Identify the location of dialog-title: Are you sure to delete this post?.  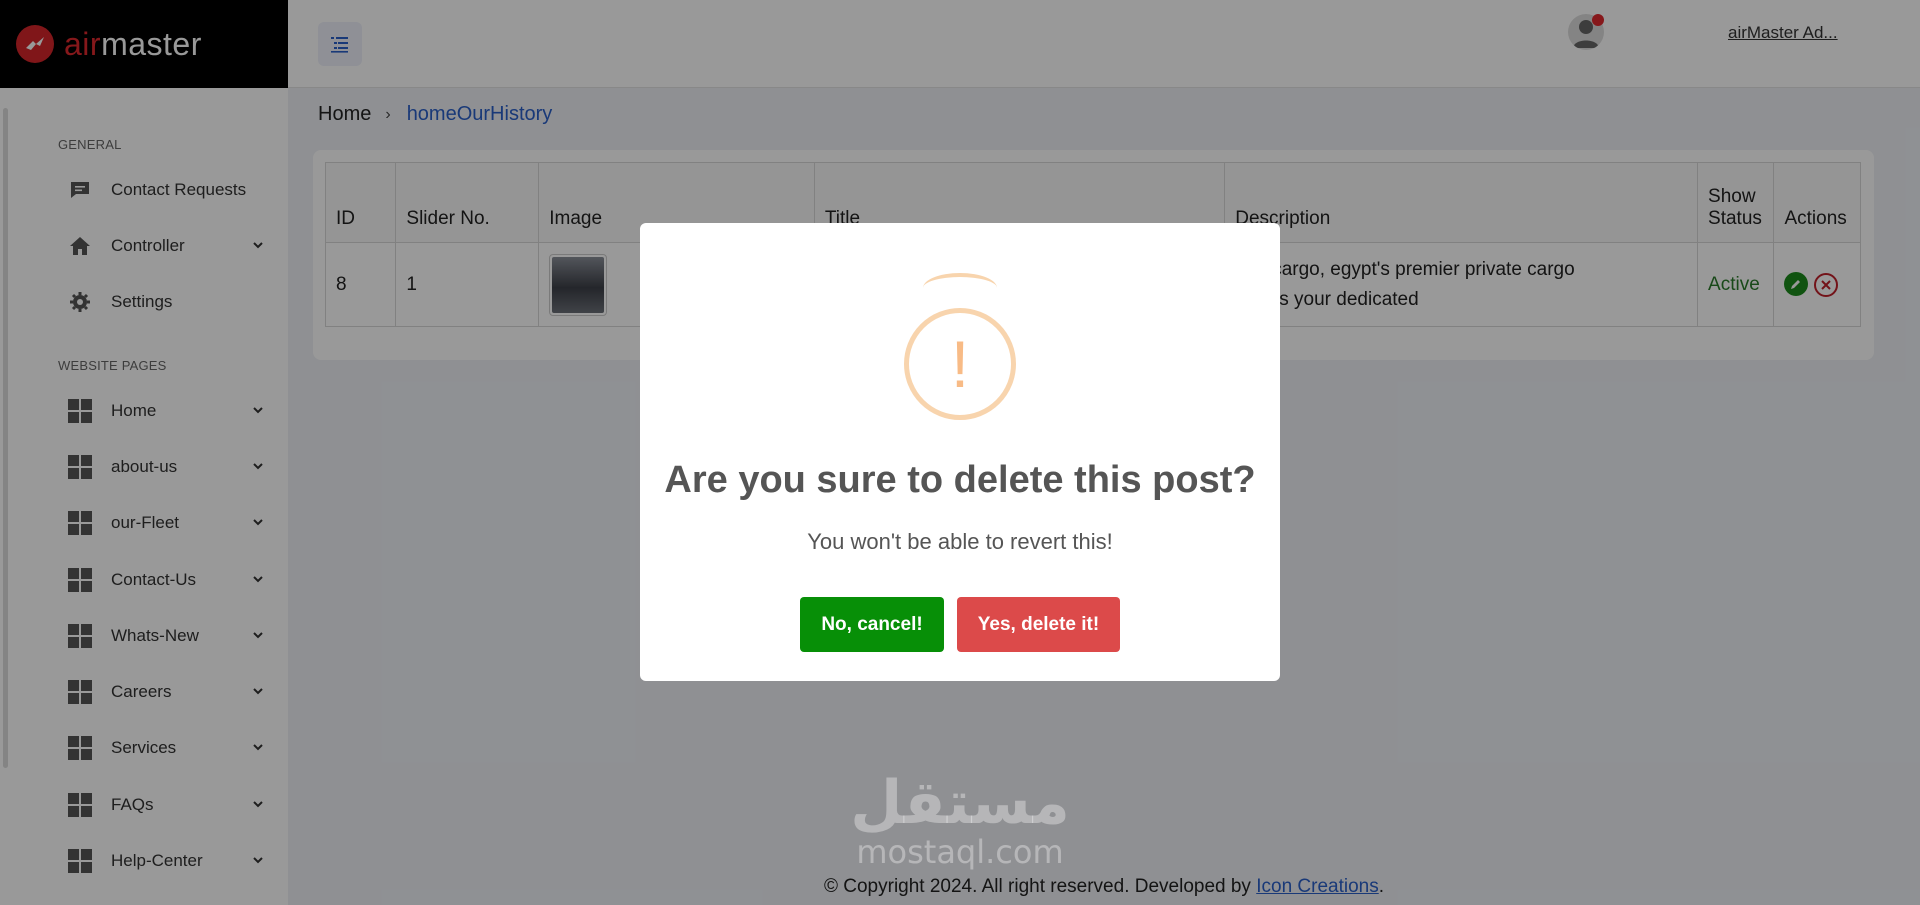
(960, 480).